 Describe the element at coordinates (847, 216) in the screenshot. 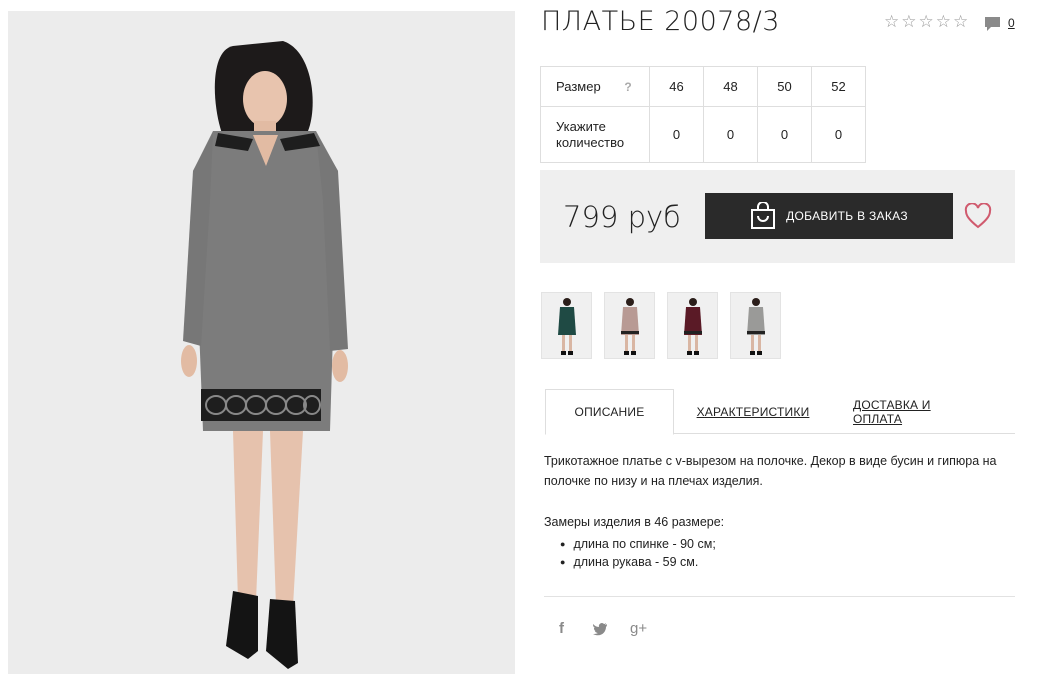

I see `add-to-cart-label: ДОБАВИТЬ В ЗАКАЗ` at that location.